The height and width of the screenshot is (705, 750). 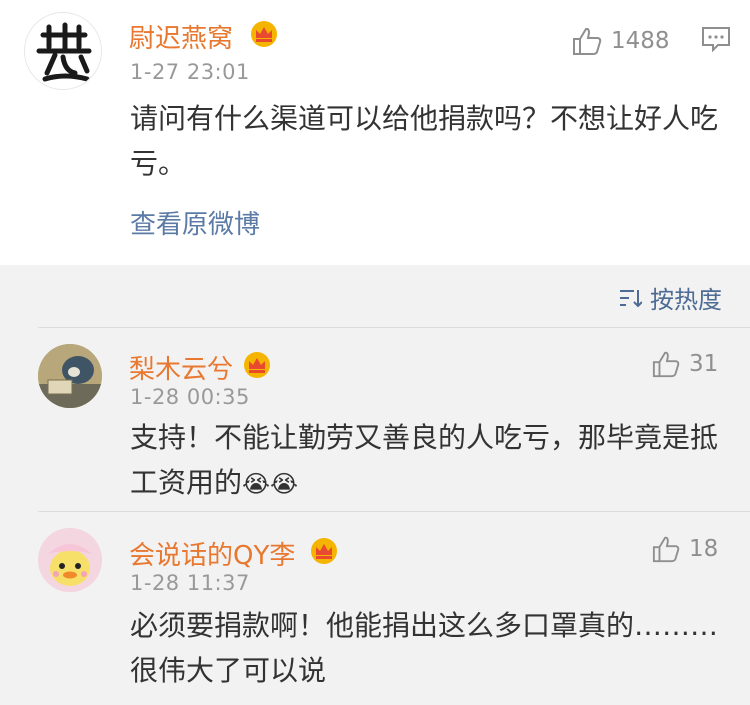 I want to click on reply-text: 必须要捐款啊！他能捐出这么多口罩真的………很伟大了可以说, so click(x=424, y=648).